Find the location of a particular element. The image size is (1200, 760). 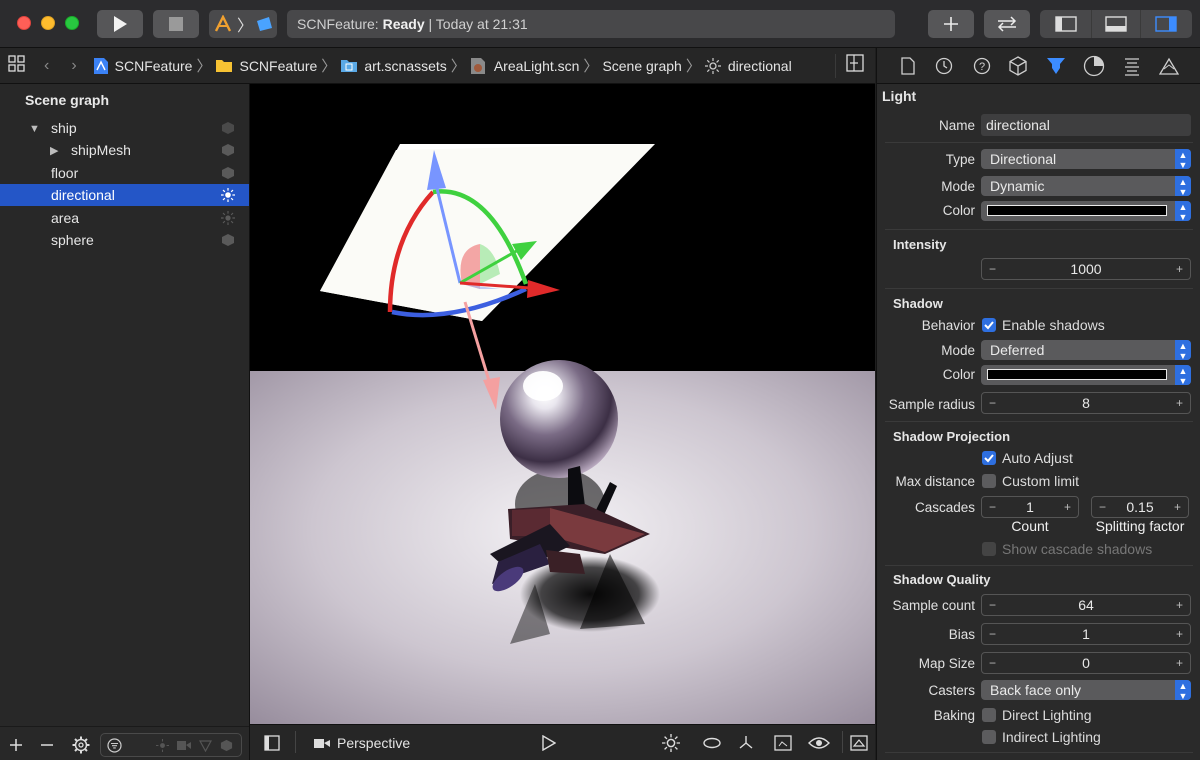

filter-particles-icon is located at coordinates (205, 745).